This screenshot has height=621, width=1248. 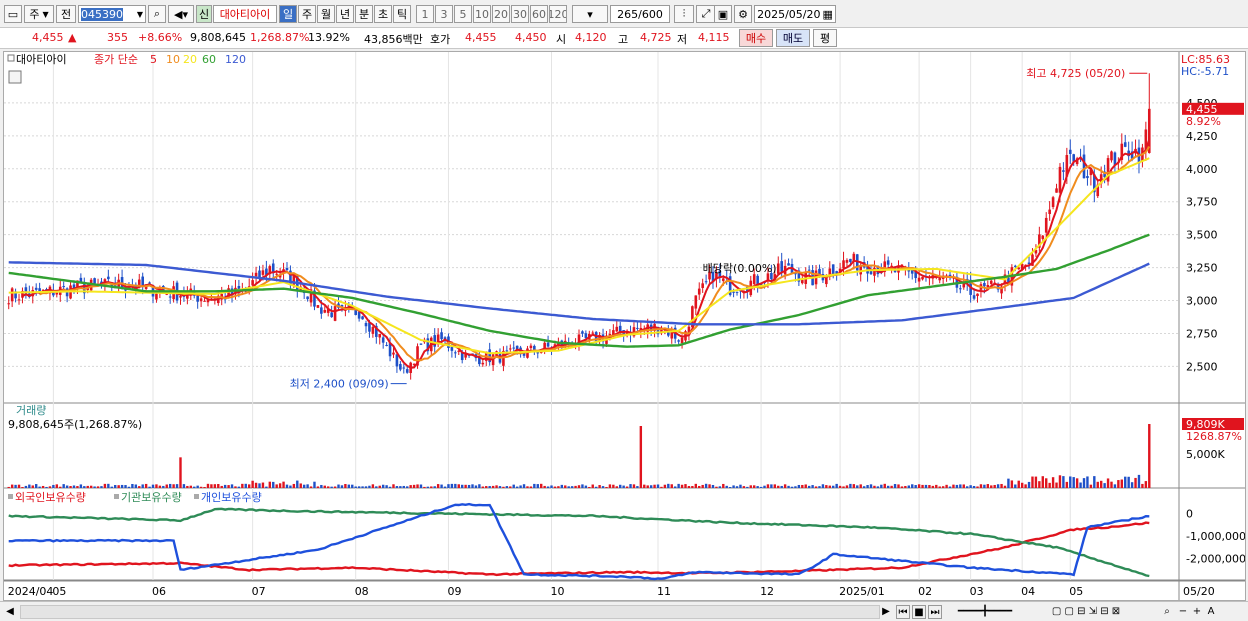 What do you see at coordinates (482, 14) in the screenshot?
I see `interval-button: 10` at bounding box center [482, 14].